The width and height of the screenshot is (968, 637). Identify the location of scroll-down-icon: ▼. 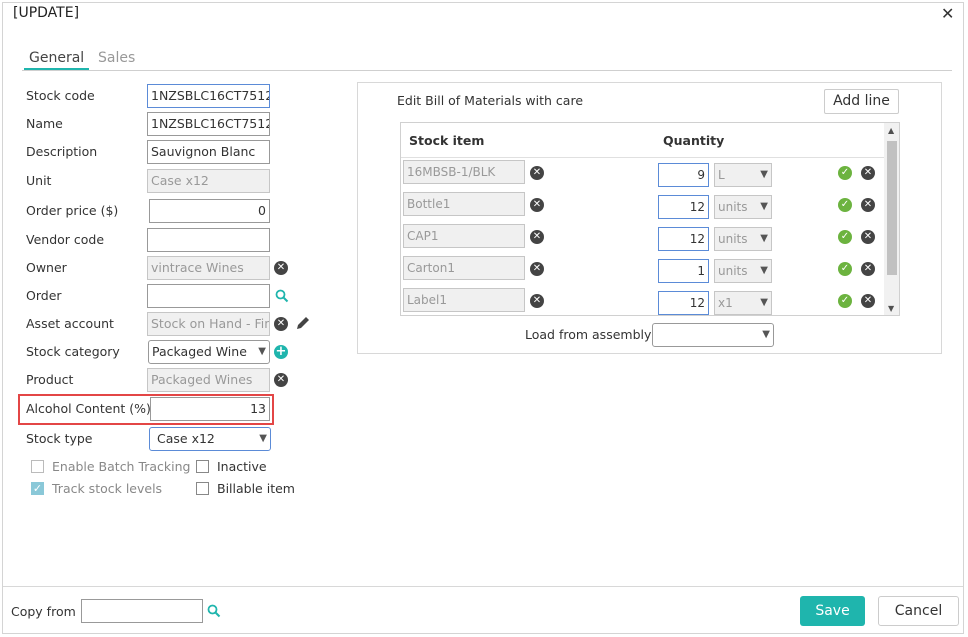
(891, 308).